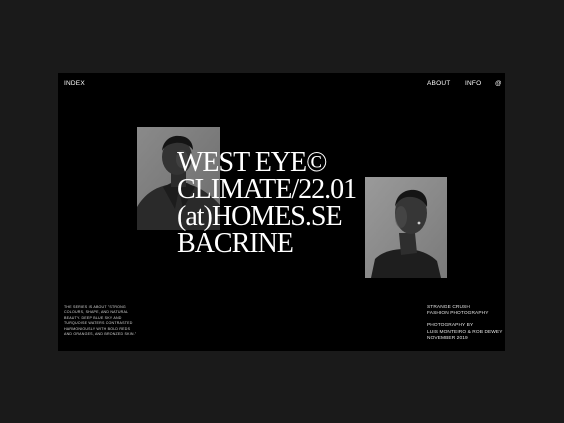  What do you see at coordinates (447, 338) in the screenshot?
I see `credits-date: NOVEMBER 2019` at bounding box center [447, 338].